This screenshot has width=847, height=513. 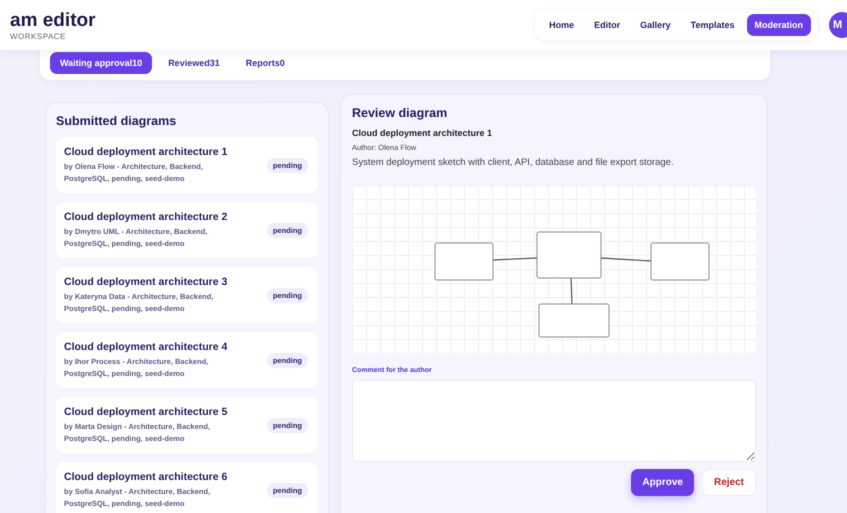 I want to click on comment-field, so click(x=554, y=421).